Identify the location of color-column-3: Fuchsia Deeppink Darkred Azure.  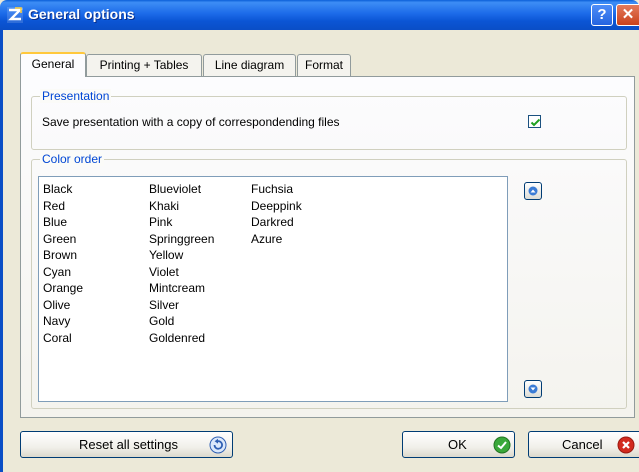
(276, 214).